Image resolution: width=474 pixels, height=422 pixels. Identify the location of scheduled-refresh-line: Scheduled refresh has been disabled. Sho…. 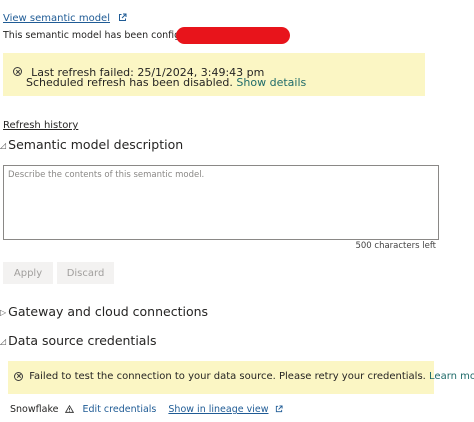
(166, 82).